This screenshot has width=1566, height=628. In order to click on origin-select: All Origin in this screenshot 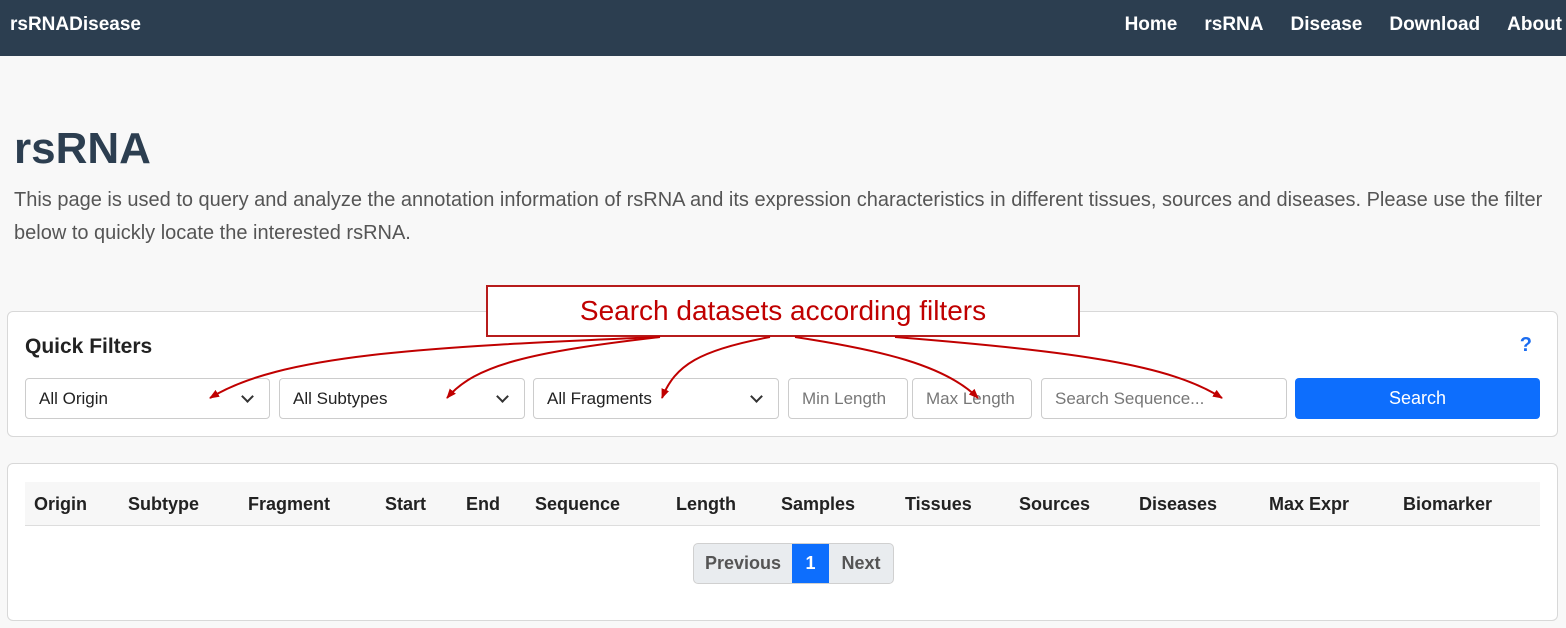, I will do `click(147, 398)`.